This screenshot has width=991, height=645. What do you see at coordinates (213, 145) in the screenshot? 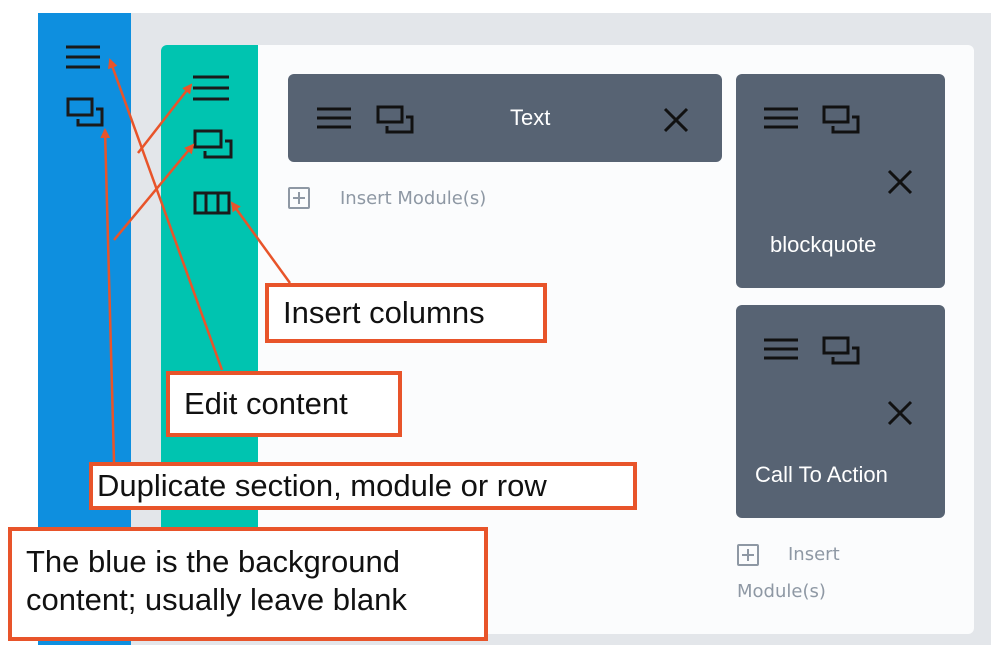
I see `row-duplicate-icon` at bounding box center [213, 145].